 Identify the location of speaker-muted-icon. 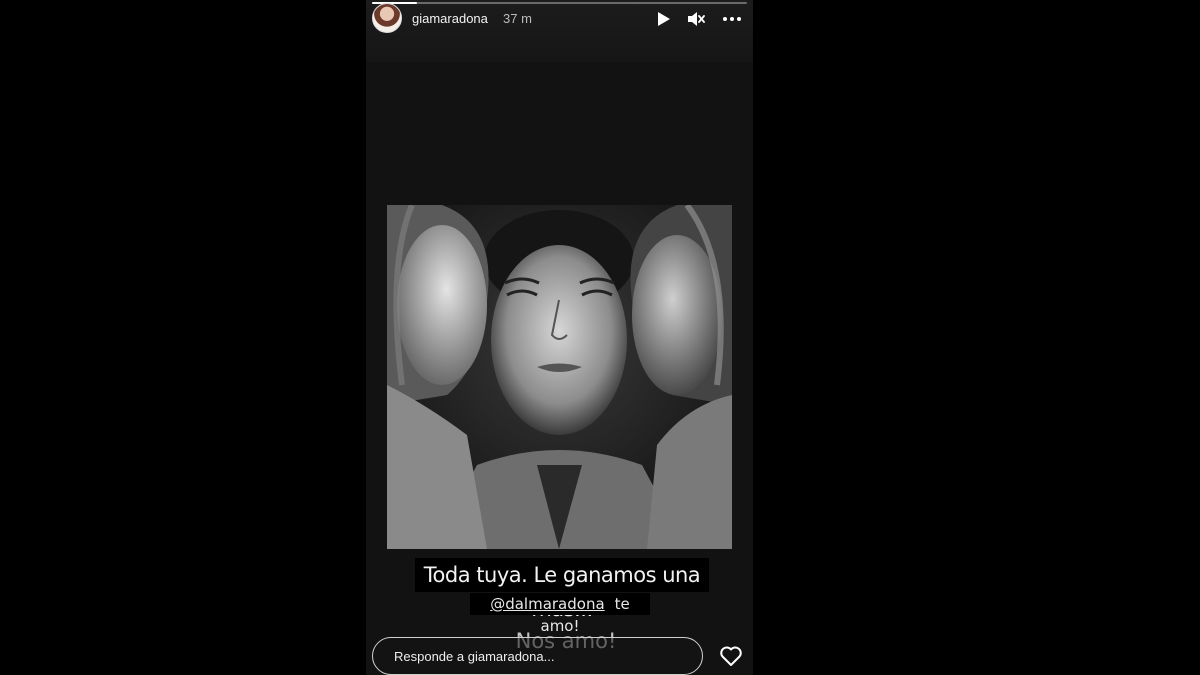
(696, 19).